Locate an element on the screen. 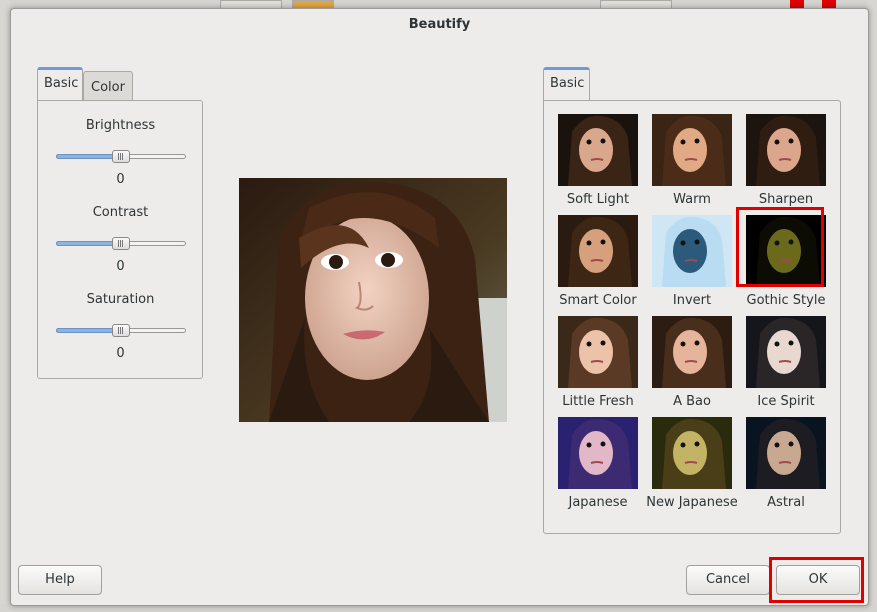 This screenshot has height=612, width=877. effect-new-japanese: New Japanese is located at coordinates (692, 463).